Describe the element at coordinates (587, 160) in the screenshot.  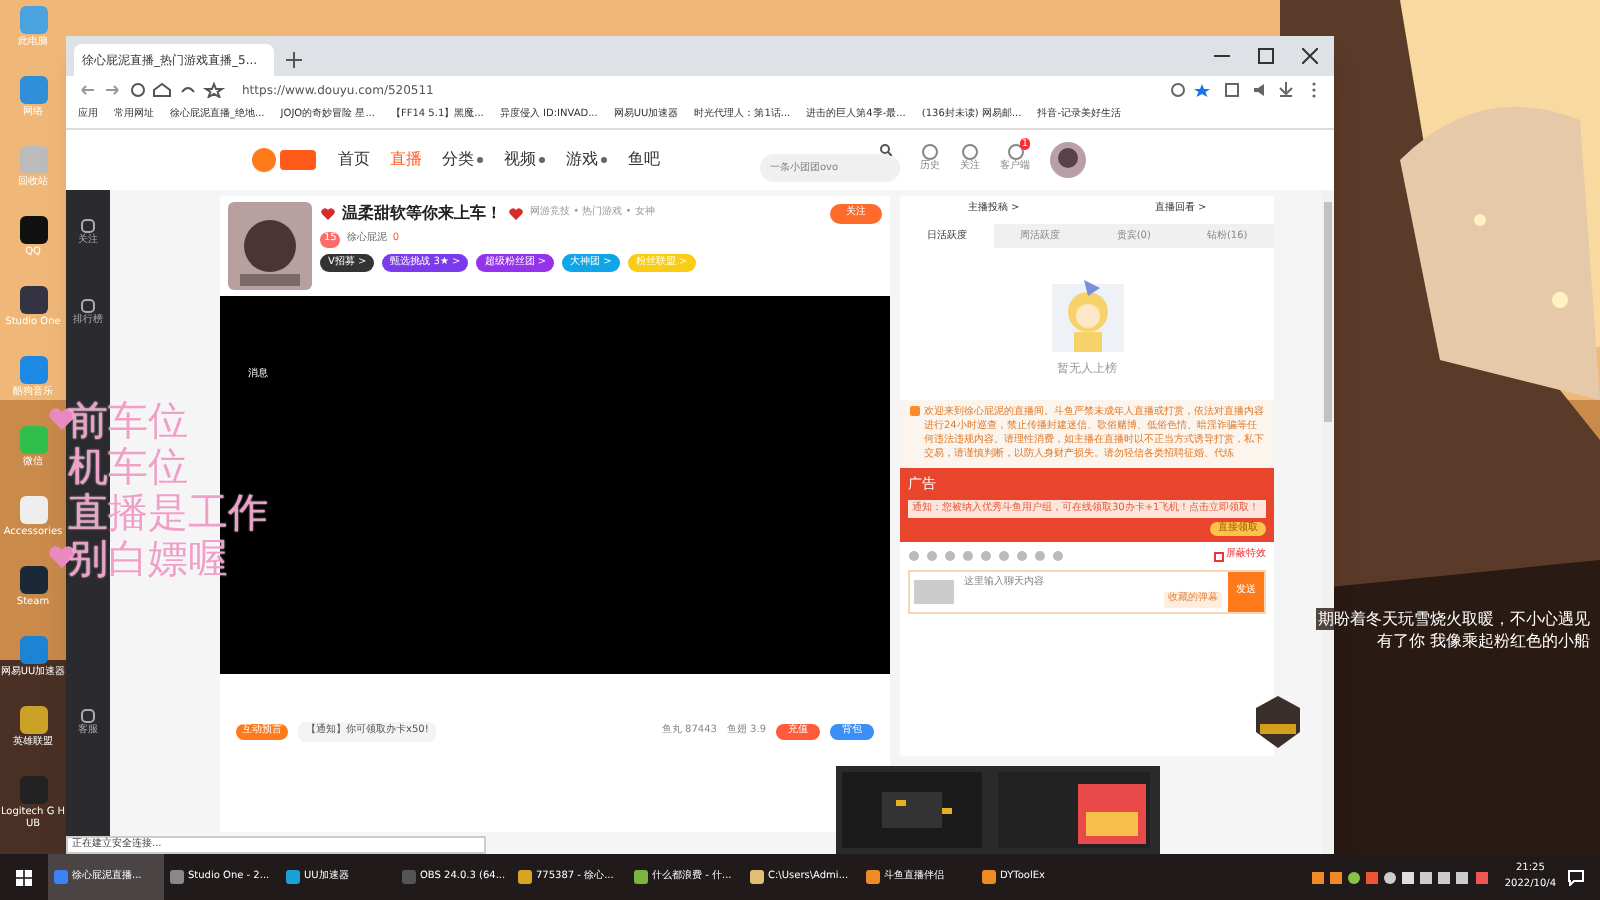
I see `nav-link: 游戏` at that location.